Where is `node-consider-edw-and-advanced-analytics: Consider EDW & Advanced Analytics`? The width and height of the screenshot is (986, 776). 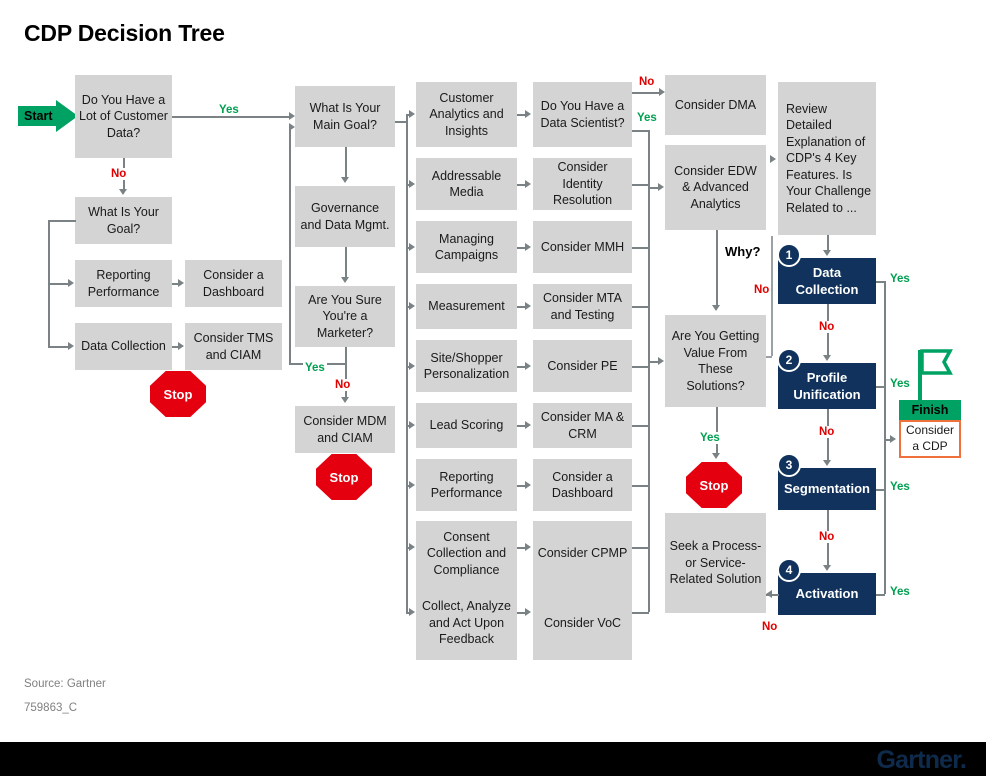
node-consider-edw-and-advanced-analytics: Consider EDW & Advanced Analytics is located at coordinates (715, 187).